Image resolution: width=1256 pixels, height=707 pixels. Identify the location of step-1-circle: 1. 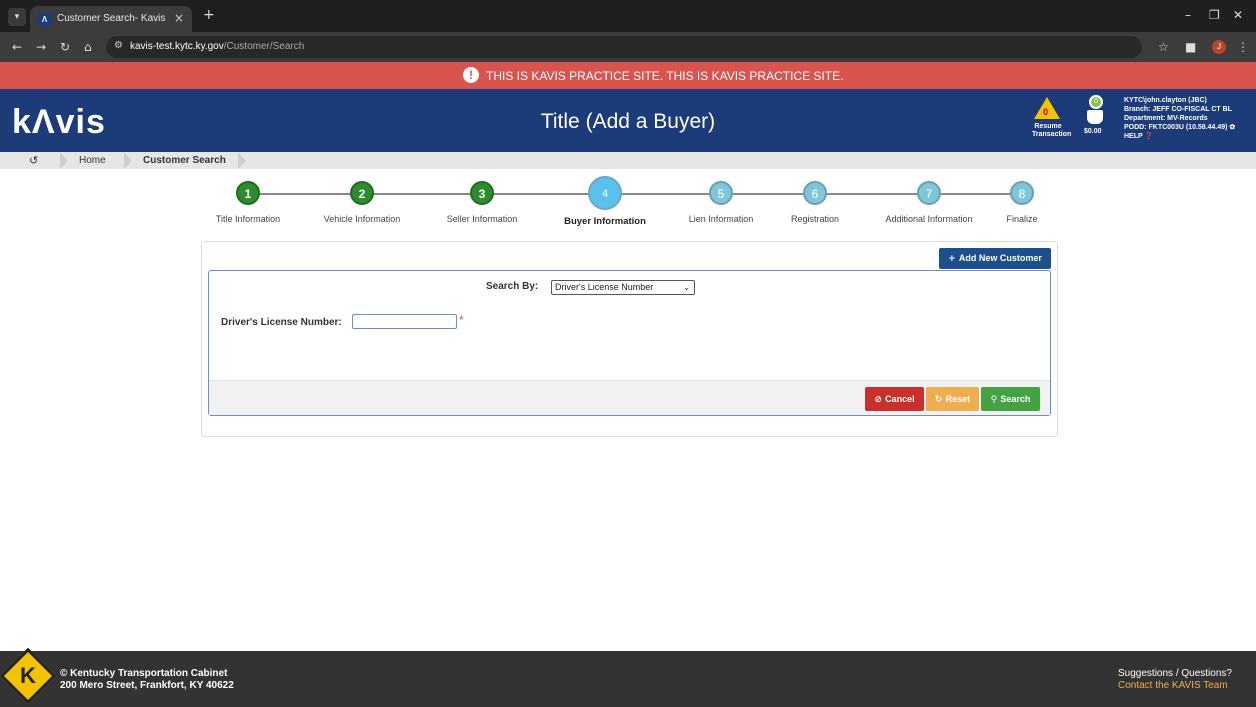
(248, 193).